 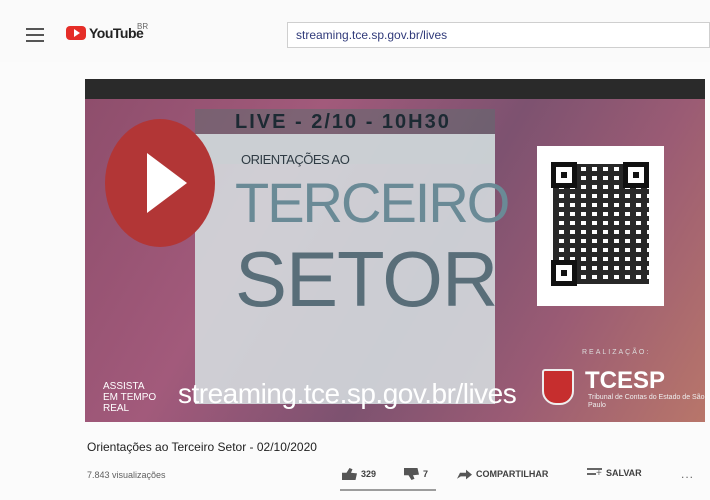 I want to click on view-count: 7.843 visualizações, so click(x=126, y=475).